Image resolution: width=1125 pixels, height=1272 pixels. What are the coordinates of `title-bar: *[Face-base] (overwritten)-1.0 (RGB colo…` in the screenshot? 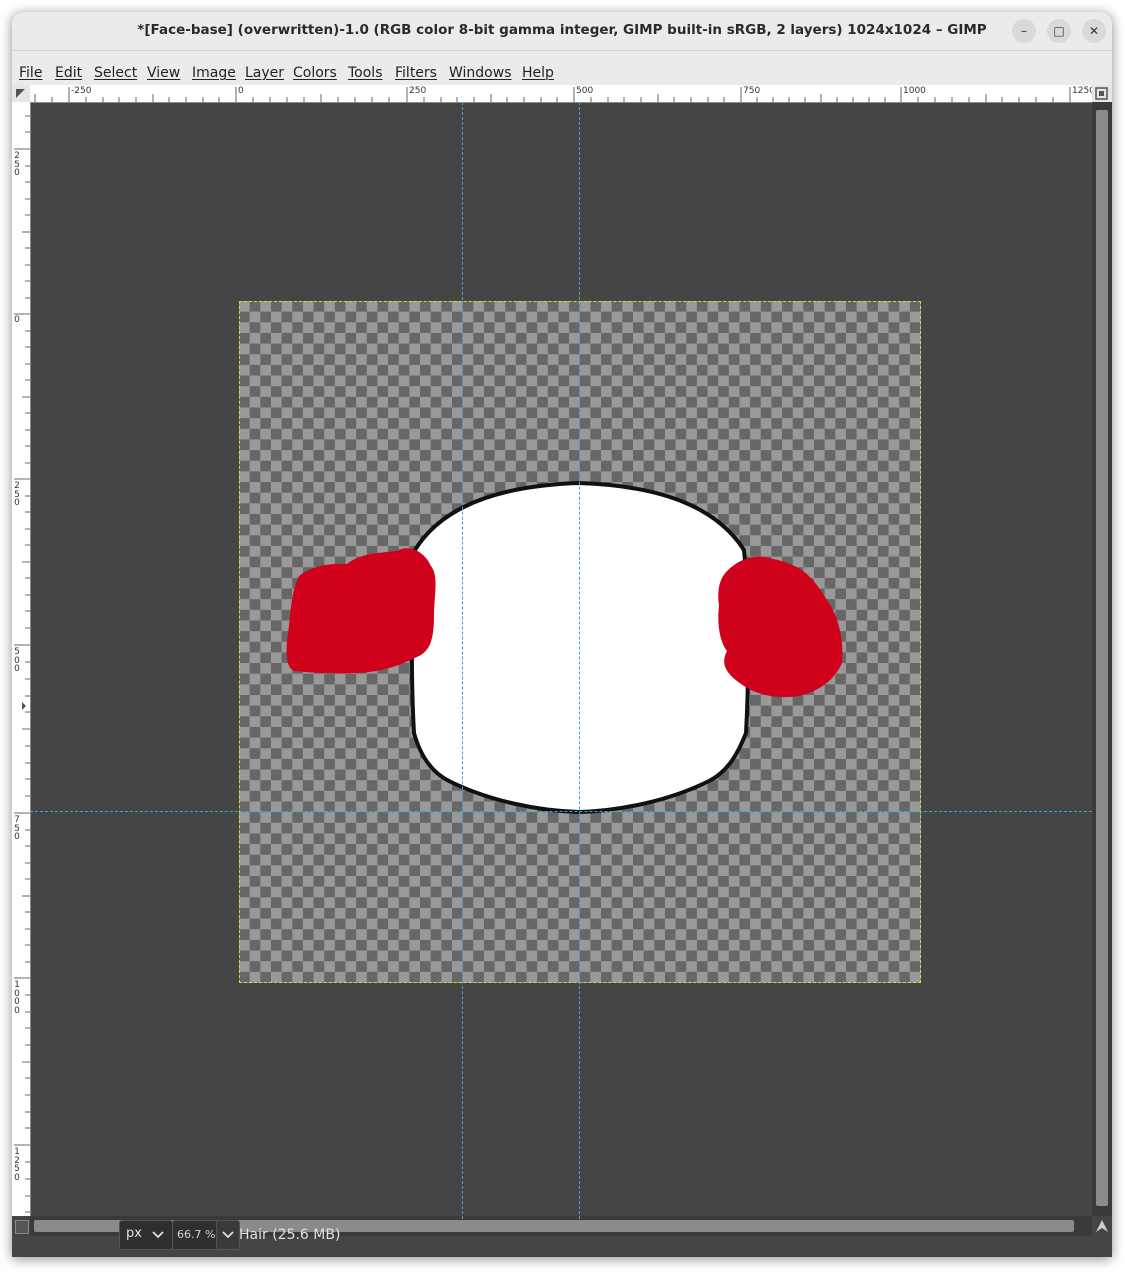 It's located at (562, 31).